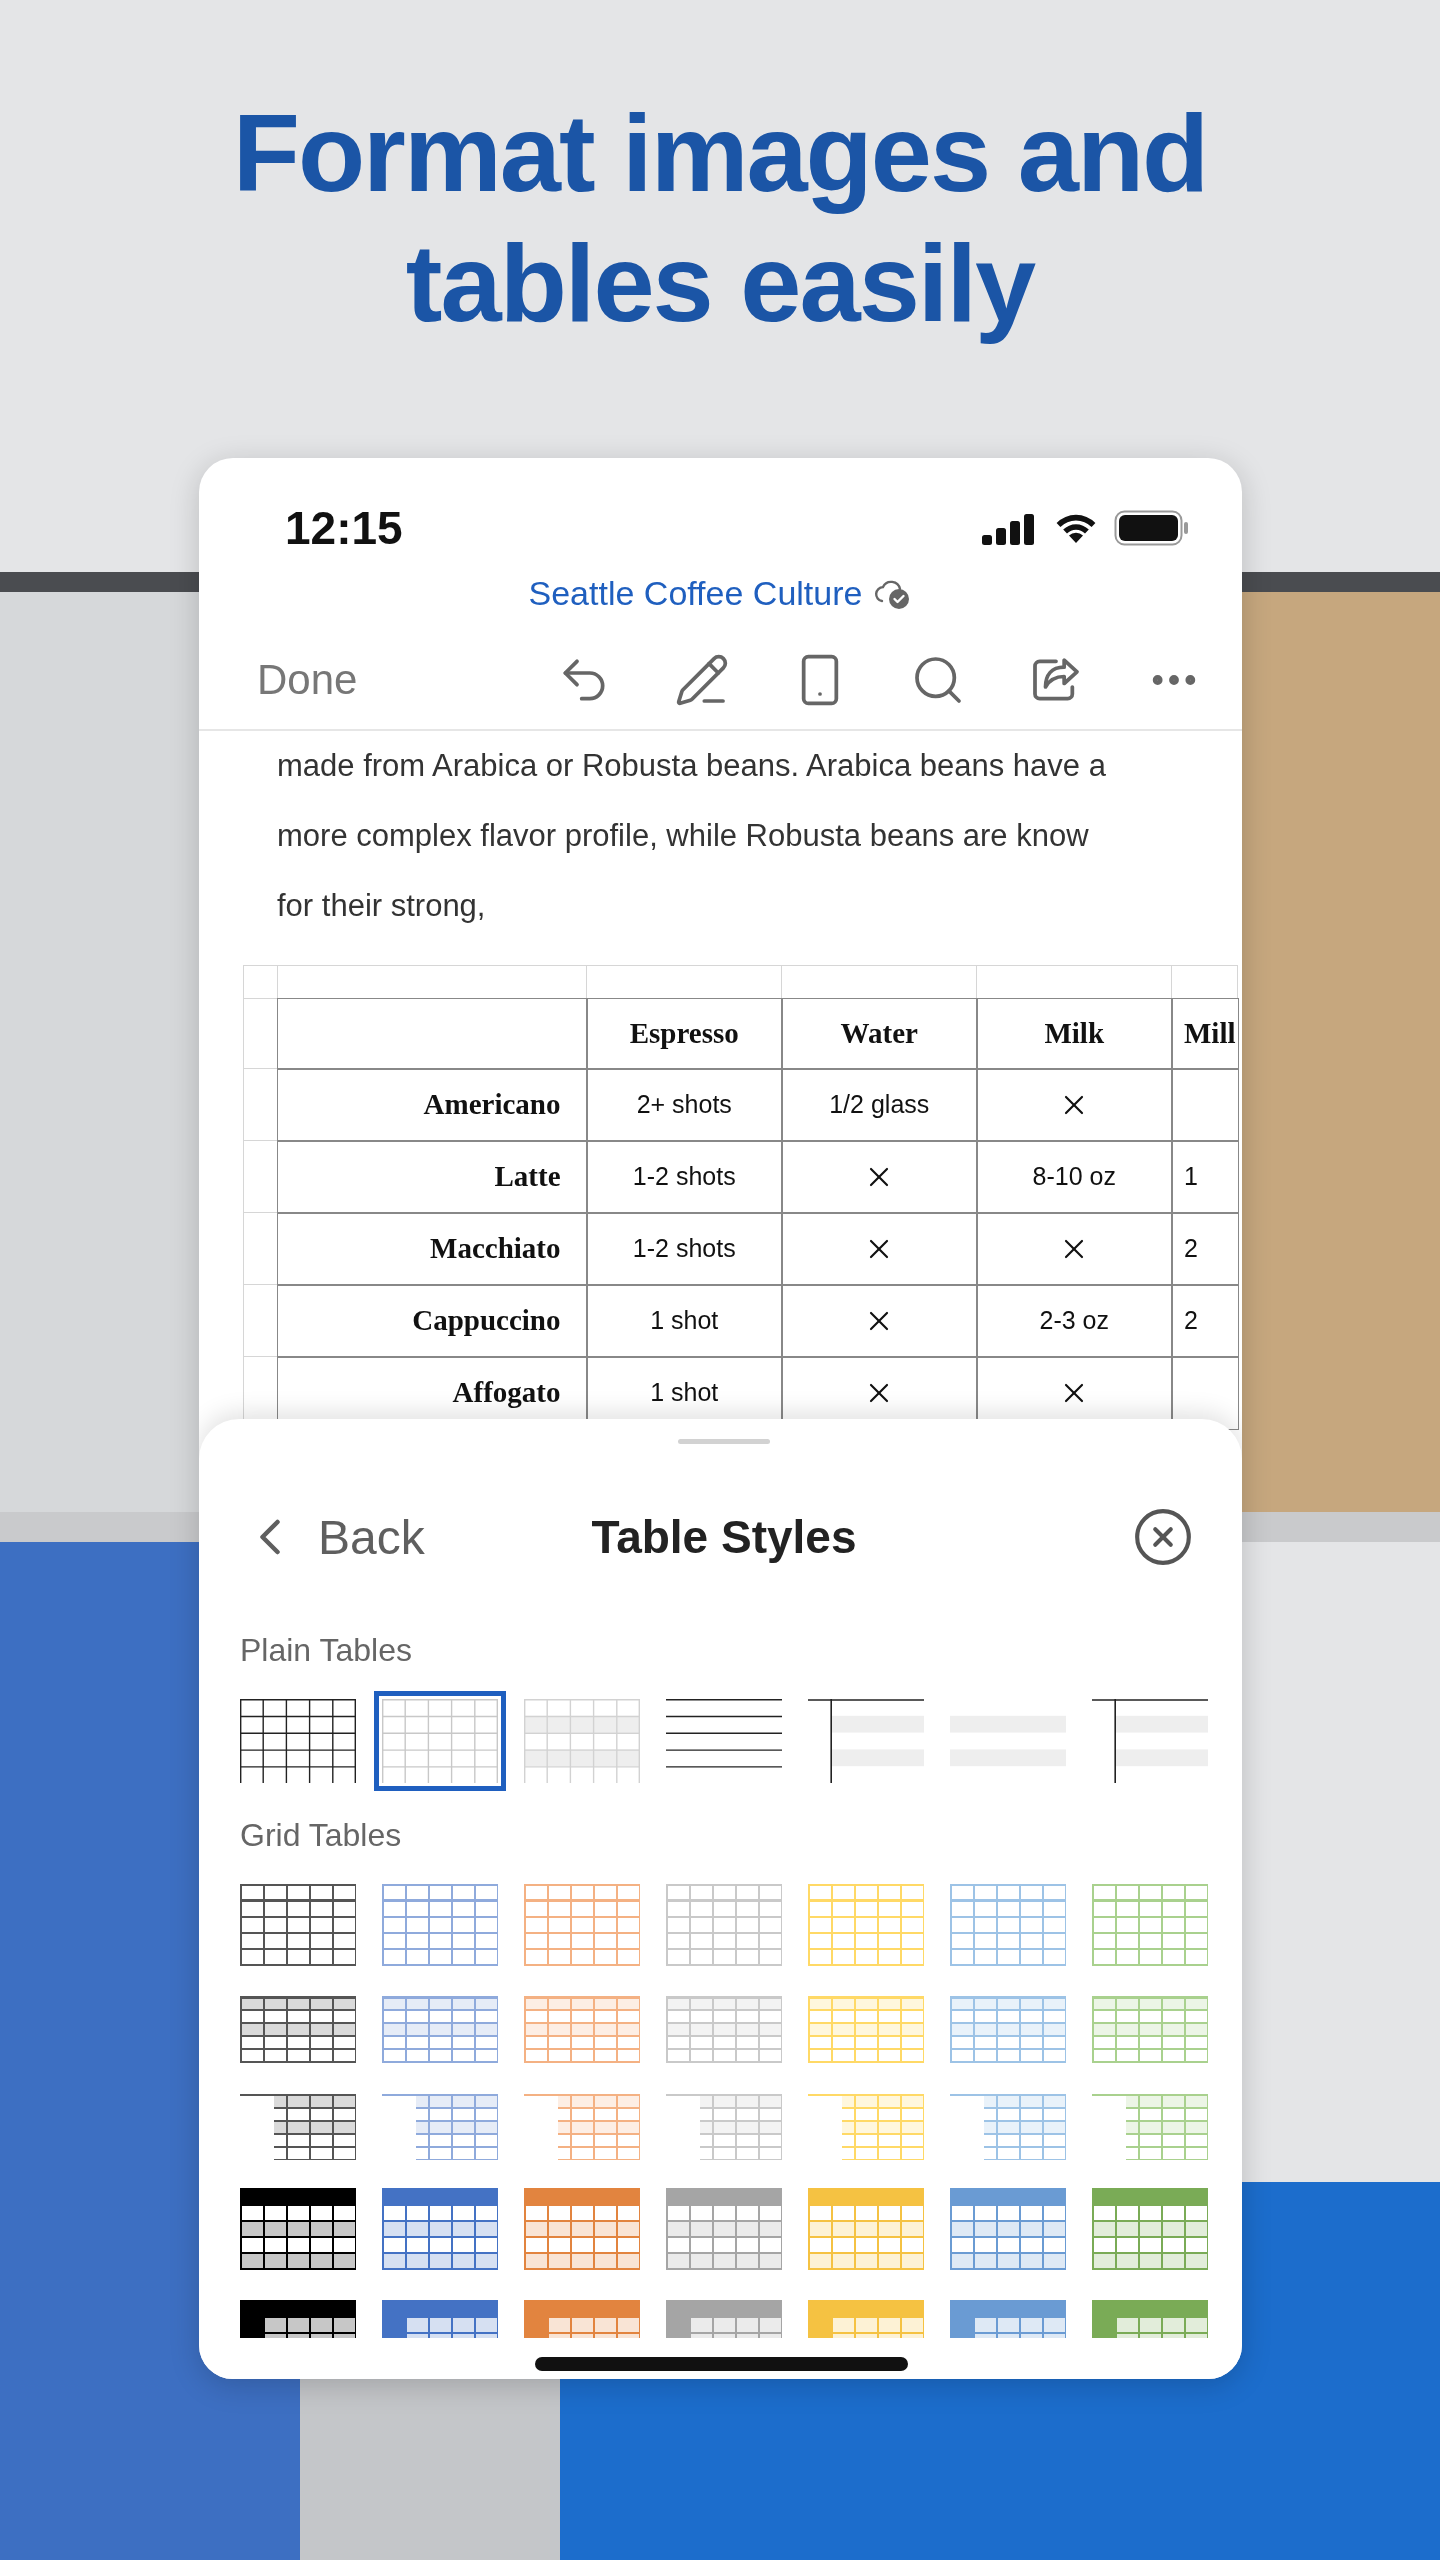 The height and width of the screenshot is (2560, 1440). What do you see at coordinates (307, 680) in the screenshot?
I see `done-button: Done` at bounding box center [307, 680].